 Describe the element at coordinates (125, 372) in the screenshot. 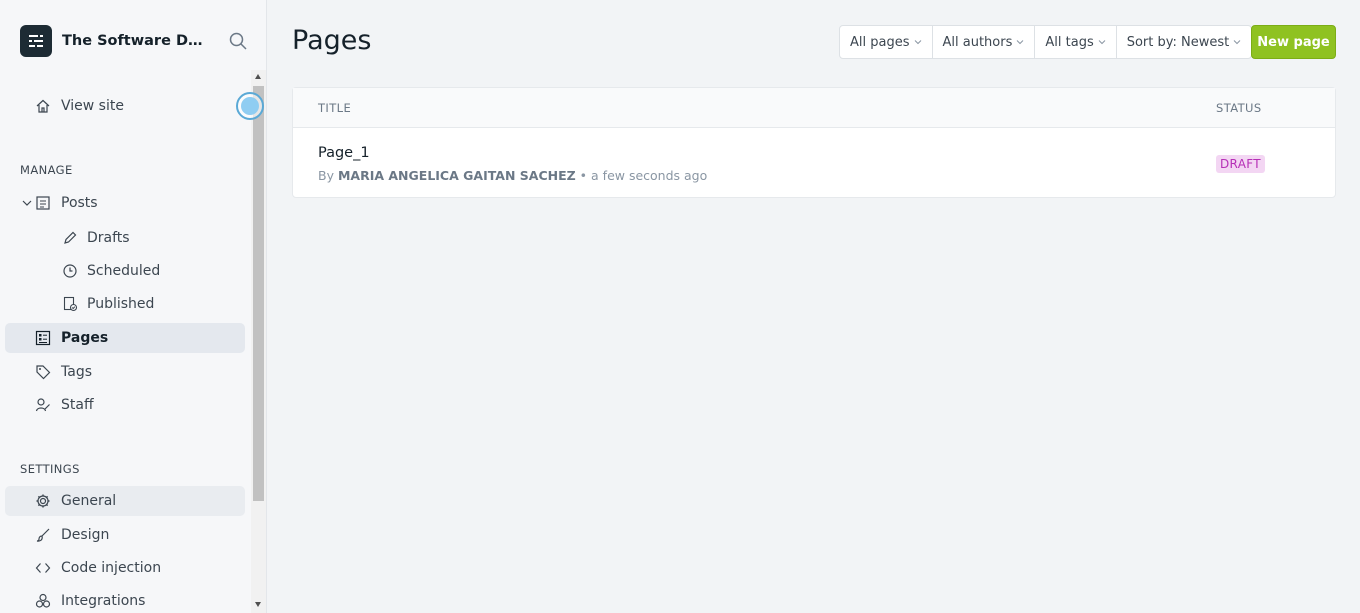

I see `sidebar-item-tags: Tags` at that location.